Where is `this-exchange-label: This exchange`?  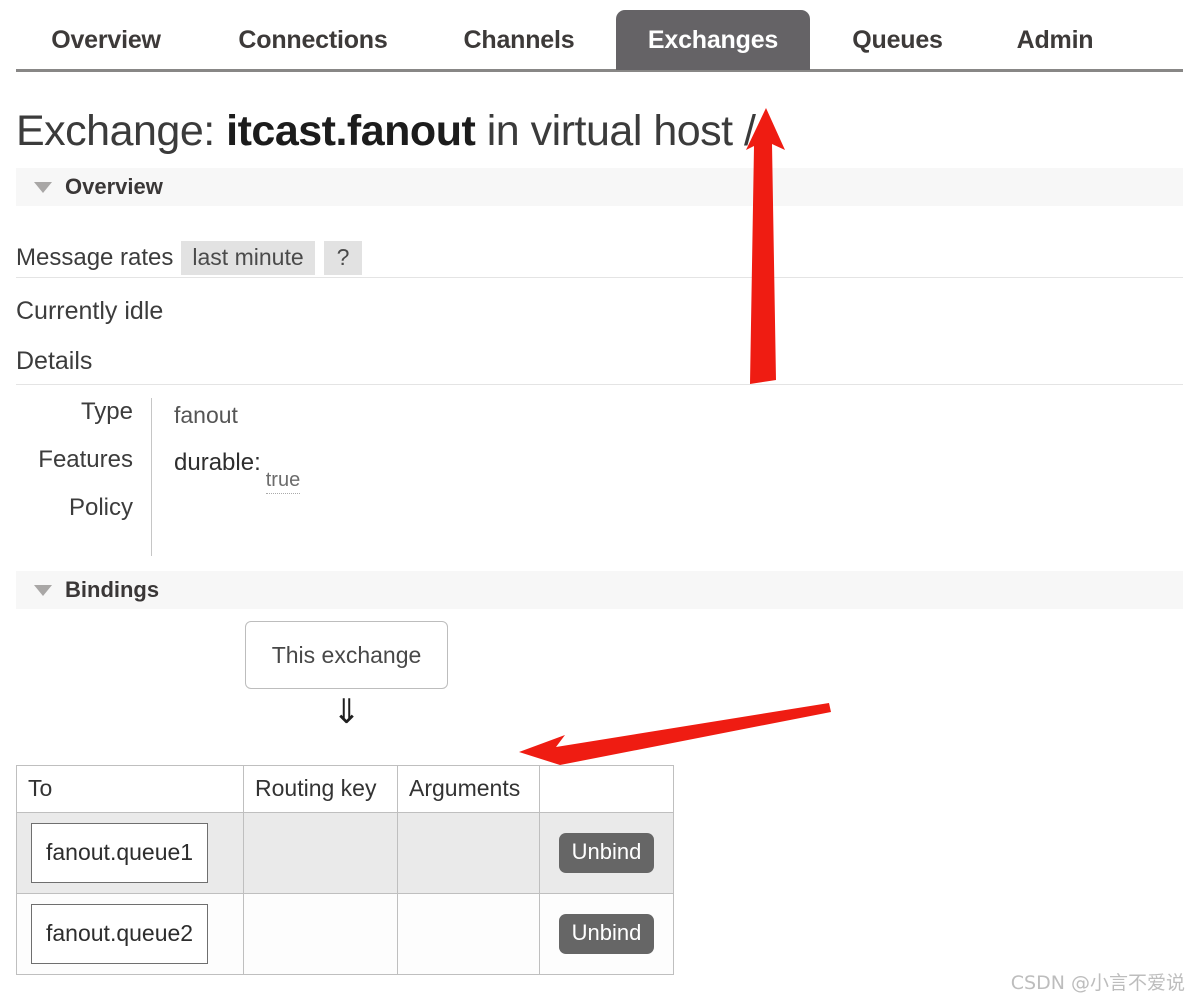
this-exchange-label: This exchange is located at coordinates (346, 654).